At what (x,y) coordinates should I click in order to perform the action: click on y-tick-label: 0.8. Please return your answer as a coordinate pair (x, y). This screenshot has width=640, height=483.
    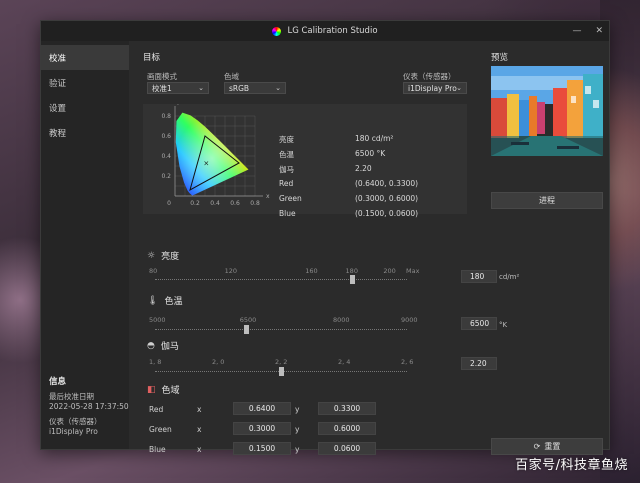
    Looking at the image, I should click on (166, 116).